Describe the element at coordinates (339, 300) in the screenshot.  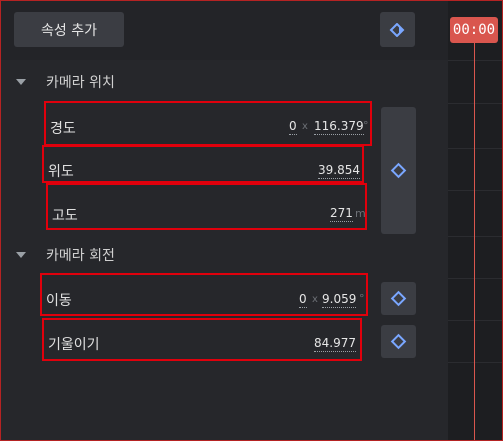
I see `pan-value: 9.059` at that location.